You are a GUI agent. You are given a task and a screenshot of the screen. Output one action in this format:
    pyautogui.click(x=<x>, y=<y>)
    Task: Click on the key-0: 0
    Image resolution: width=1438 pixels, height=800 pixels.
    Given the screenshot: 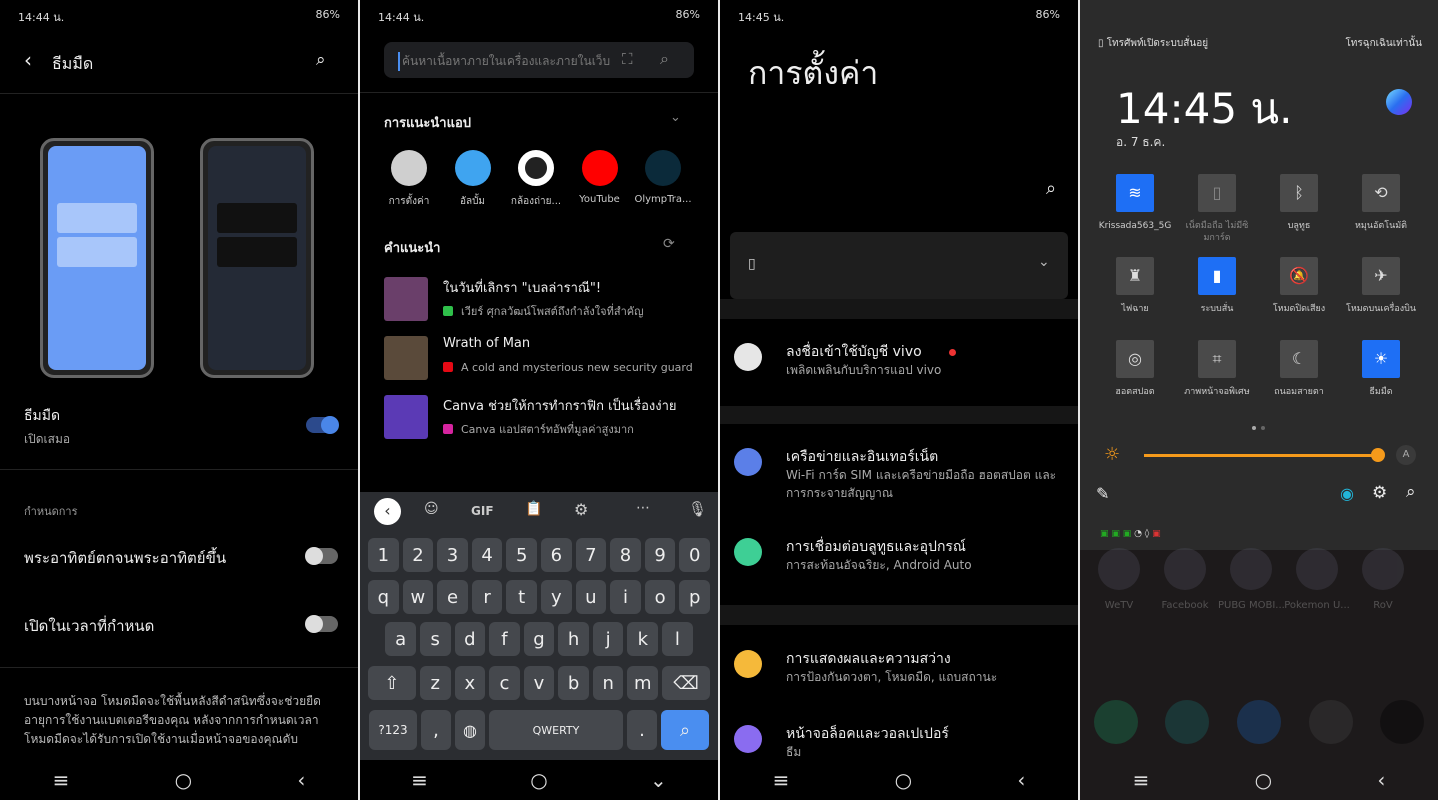 What is the action you would take?
    pyautogui.click(x=694, y=555)
    